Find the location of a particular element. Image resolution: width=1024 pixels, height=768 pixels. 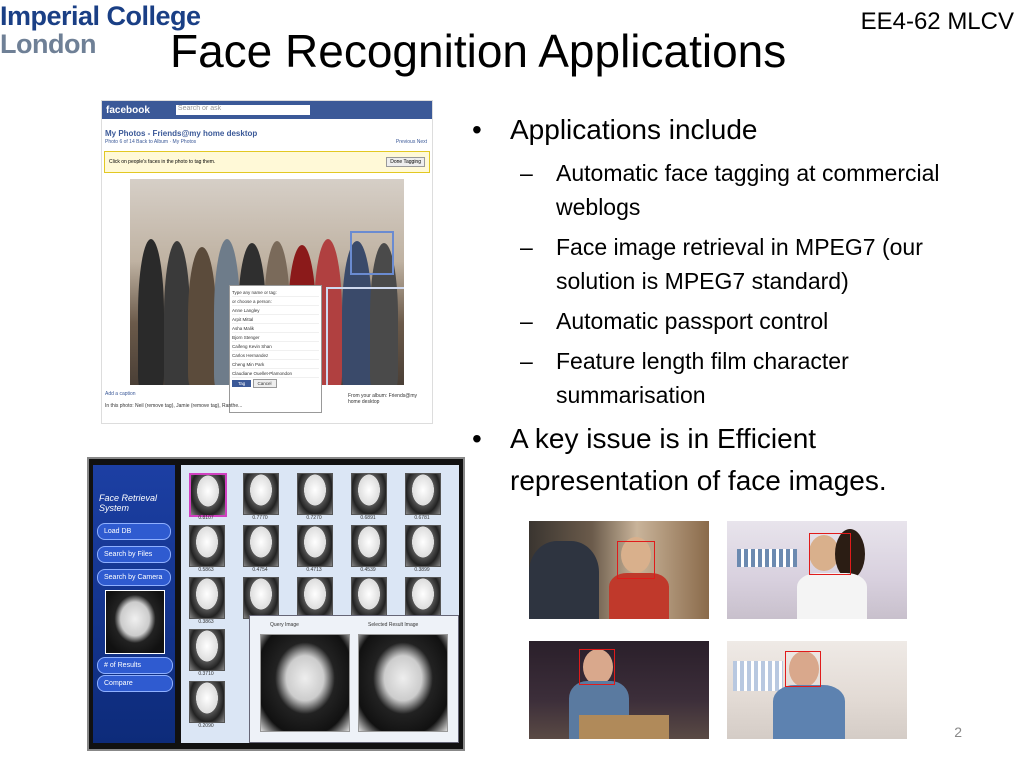

tag-button: Tag is located at coordinates (242, 383).